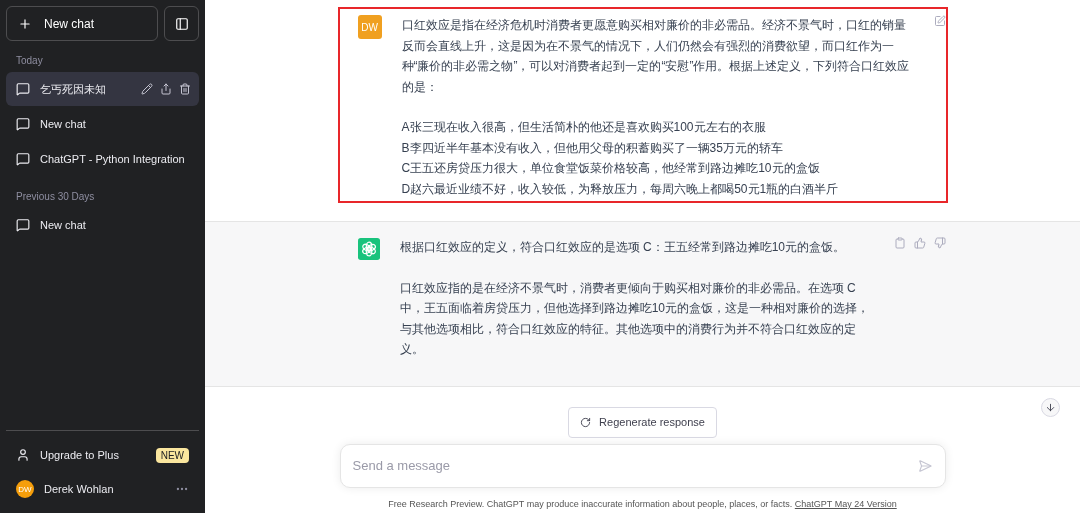 Image resolution: width=1080 pixels, height=513 pixels. I want to click on message-text: 口红效应是指在经济危机时消费者更愿意购买相对廉价的非必需品。经济不景气时，口红的销量反而会直线上升，这是因为在不景气的情况下，人们仍然会有强烈的消费欲望，而口红作为一种“廉价的非必需之物”，可以对消费者起到一定的“安慰”作用。根据上述定义，下列符合口红效应的是：, so click(656, 56).